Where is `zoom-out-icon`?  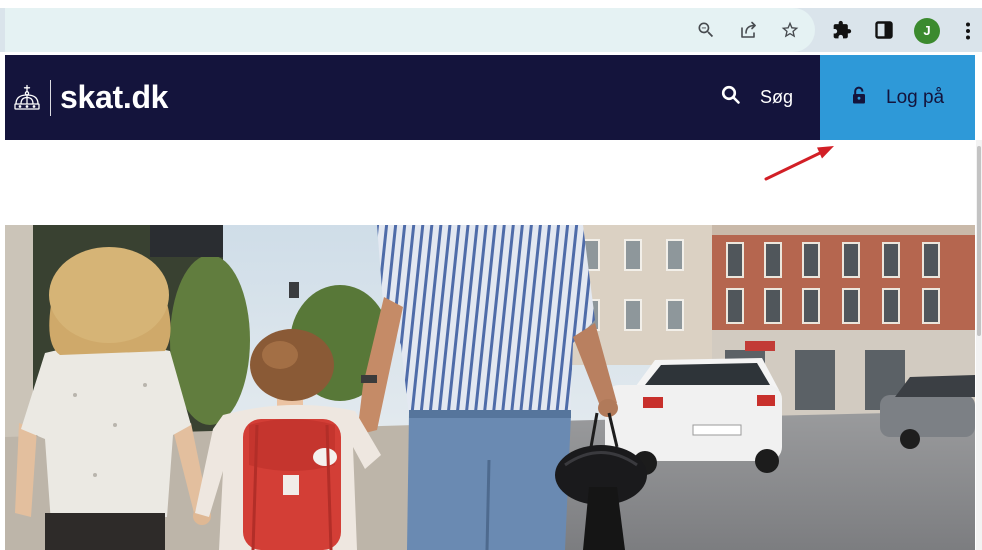
zoom-out-icon is located at coordinates (706, 30).